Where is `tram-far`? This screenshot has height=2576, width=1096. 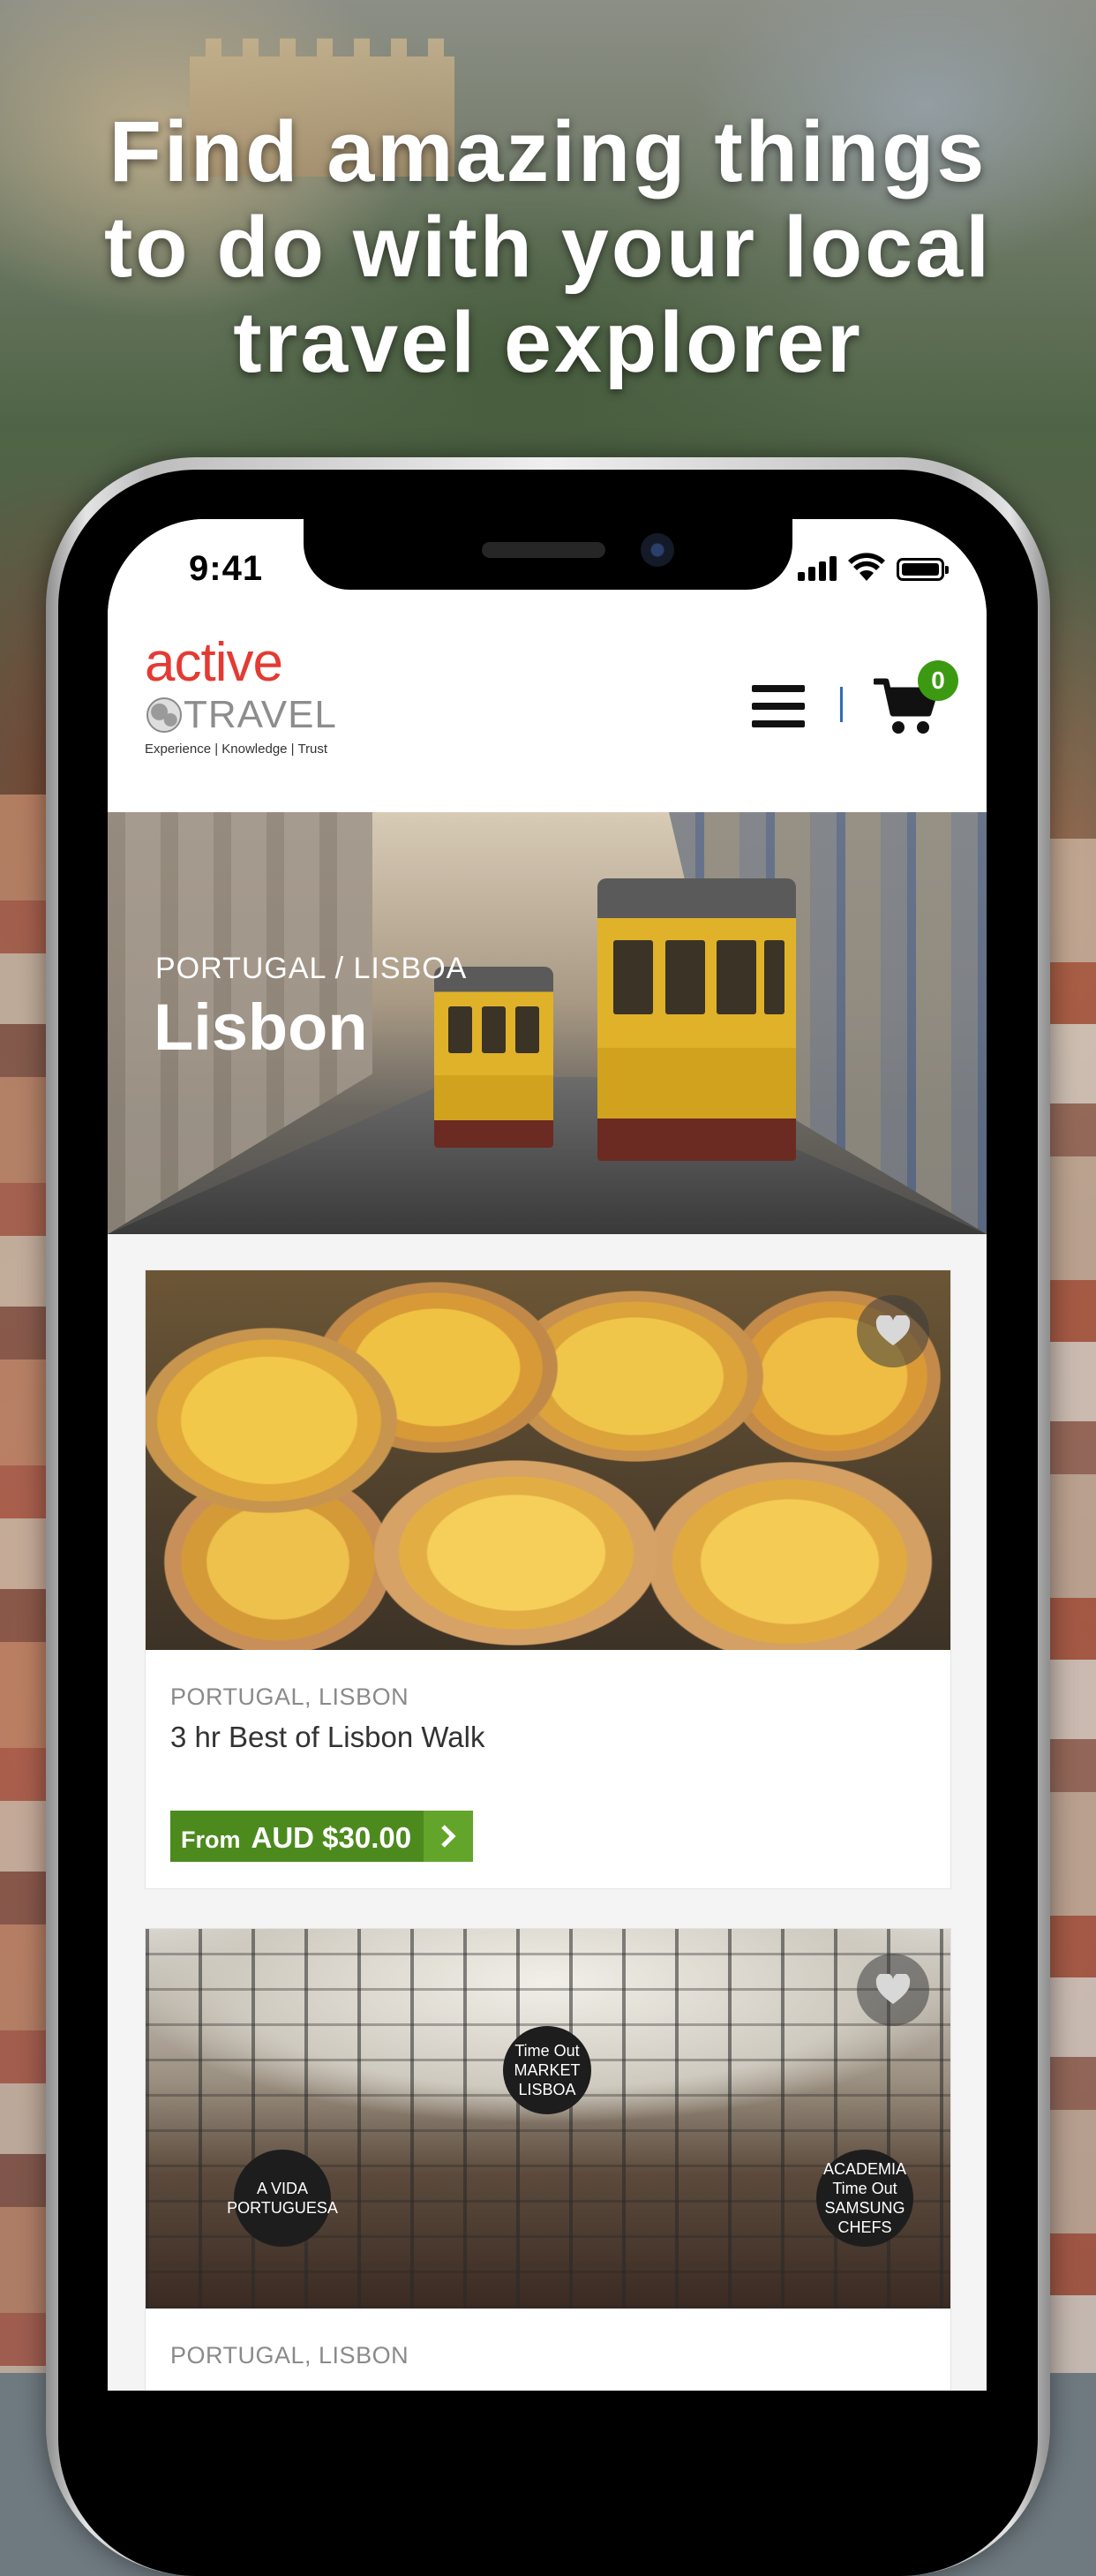
tram-far is located at coordinates (493, 1058).